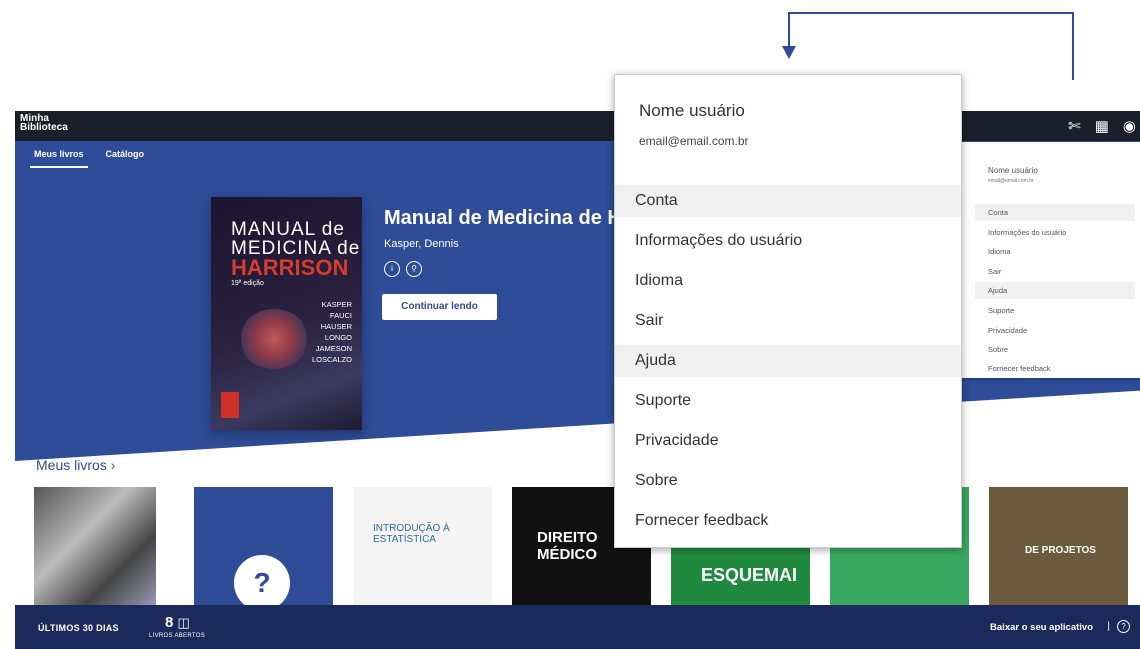  What do you see at coordinates (422, 547) in the screenshot?
I see `book-card: INTRODUÇÃO À ESTATÍSTICA` at bounding box center [422, 547].